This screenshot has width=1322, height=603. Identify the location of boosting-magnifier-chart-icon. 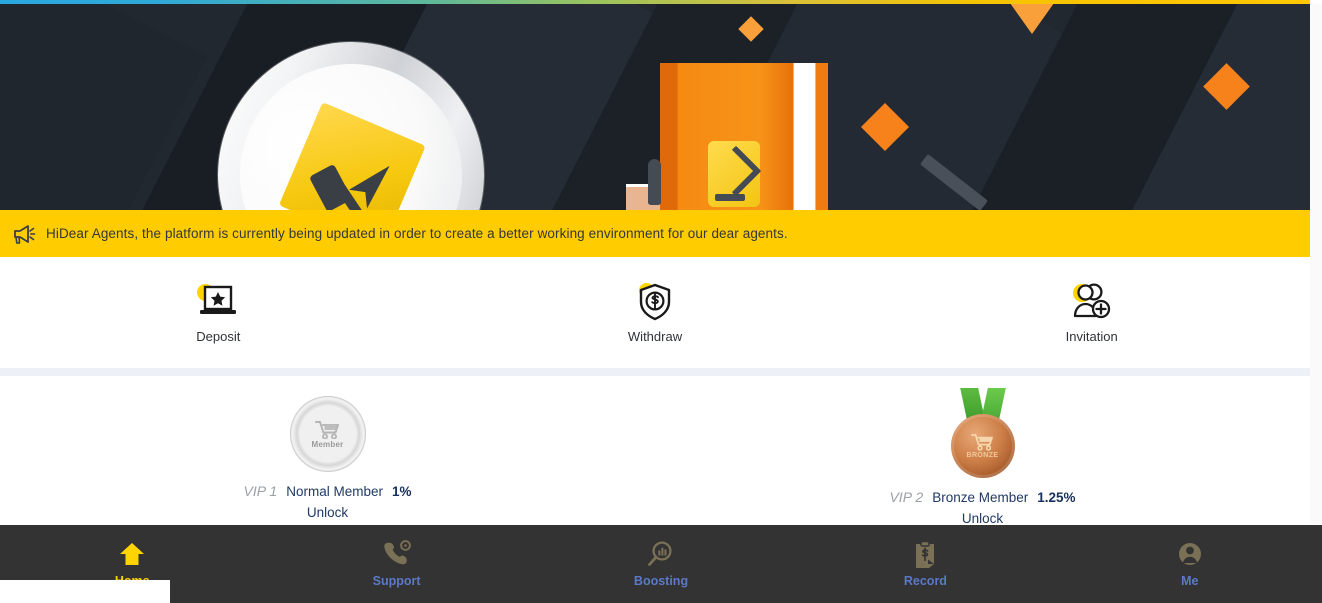
(661, 554).